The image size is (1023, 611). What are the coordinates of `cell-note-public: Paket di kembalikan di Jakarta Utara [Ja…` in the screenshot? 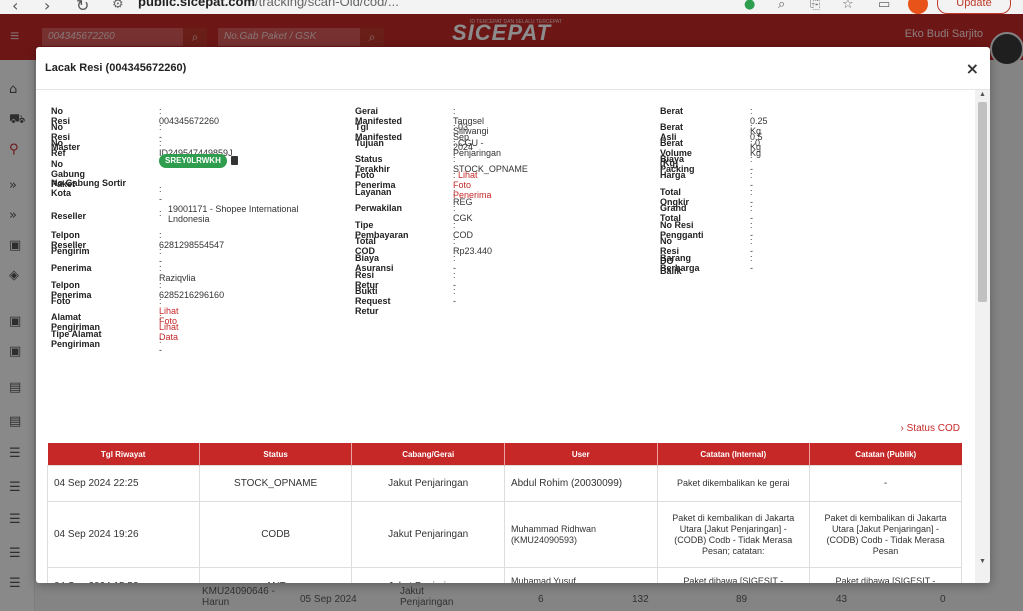 It's located at (885, 534).